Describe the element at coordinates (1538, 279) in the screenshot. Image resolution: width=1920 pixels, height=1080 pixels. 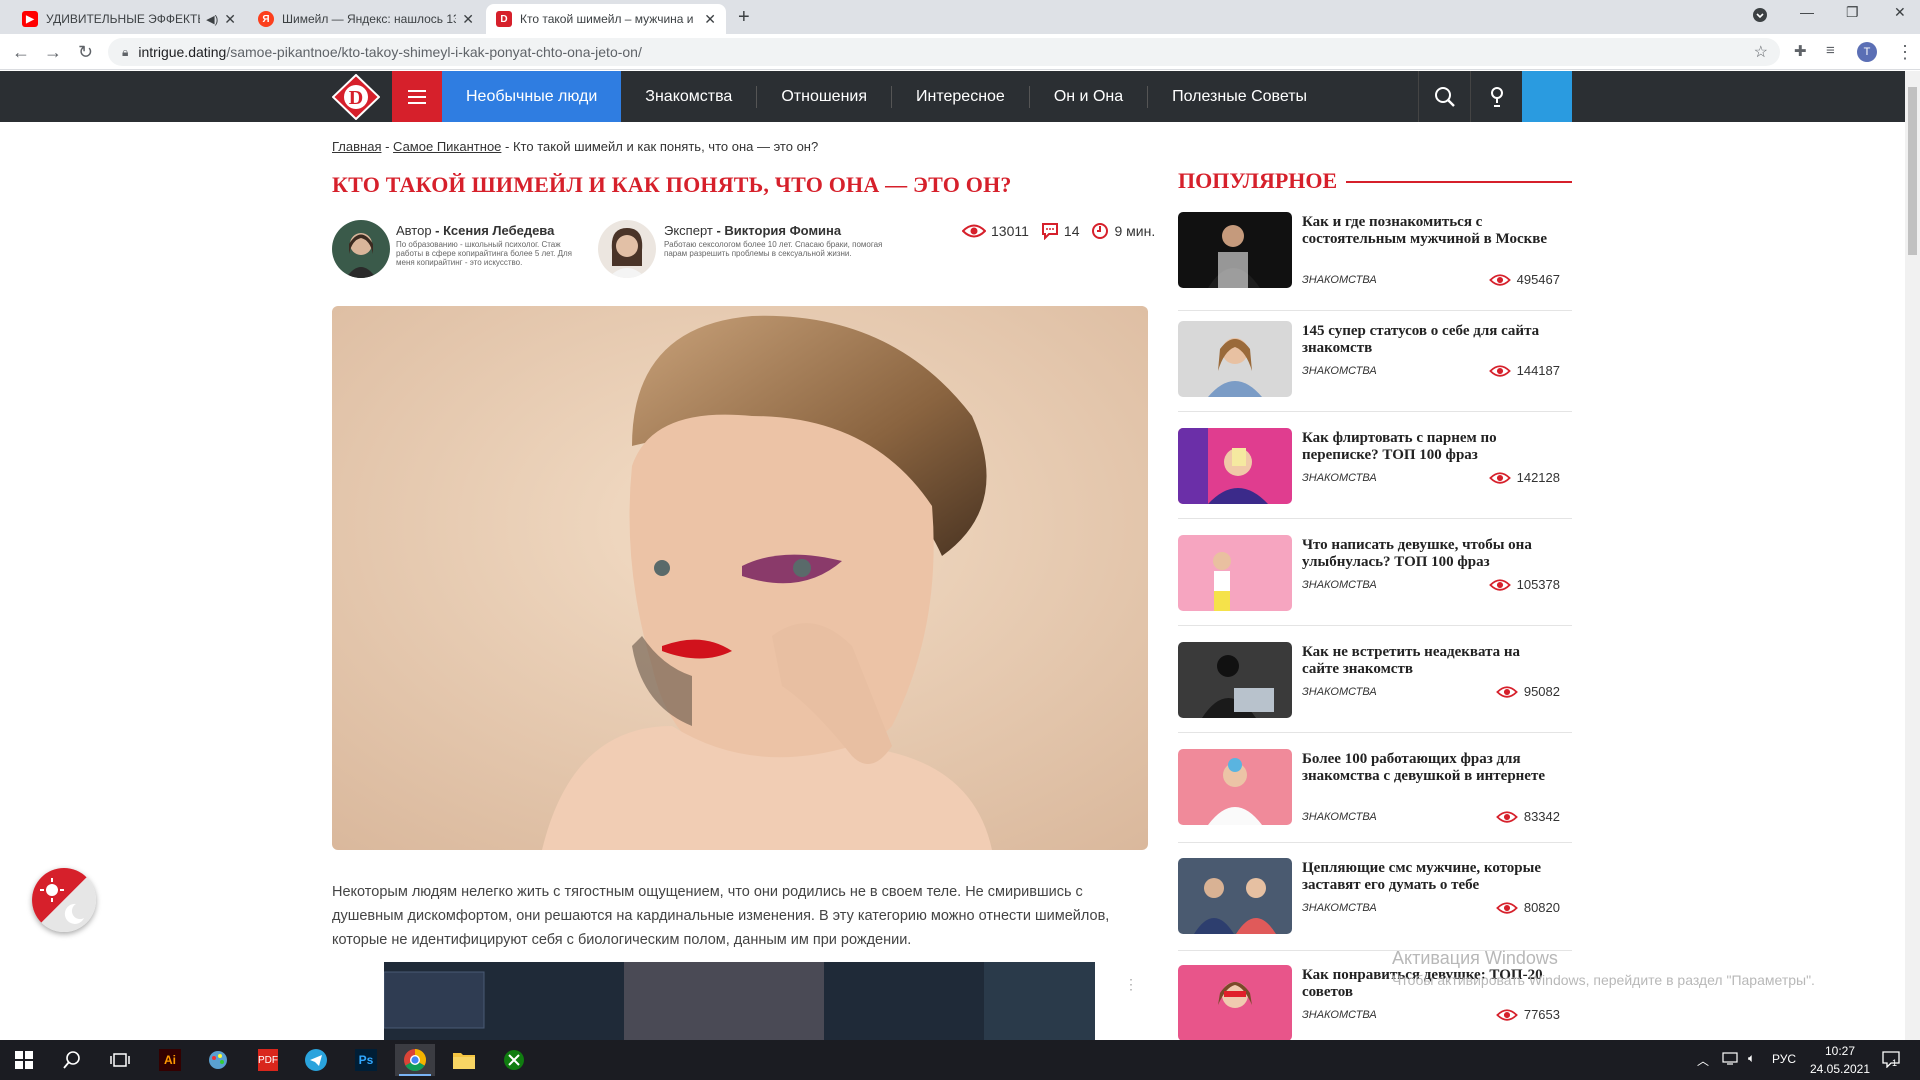
I see `popular-item-views-count: 495467` at that location.